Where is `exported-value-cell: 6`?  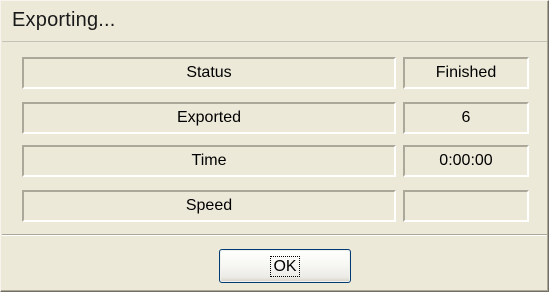
exported-value-cell: 6 is located at coordinates (466, 118).